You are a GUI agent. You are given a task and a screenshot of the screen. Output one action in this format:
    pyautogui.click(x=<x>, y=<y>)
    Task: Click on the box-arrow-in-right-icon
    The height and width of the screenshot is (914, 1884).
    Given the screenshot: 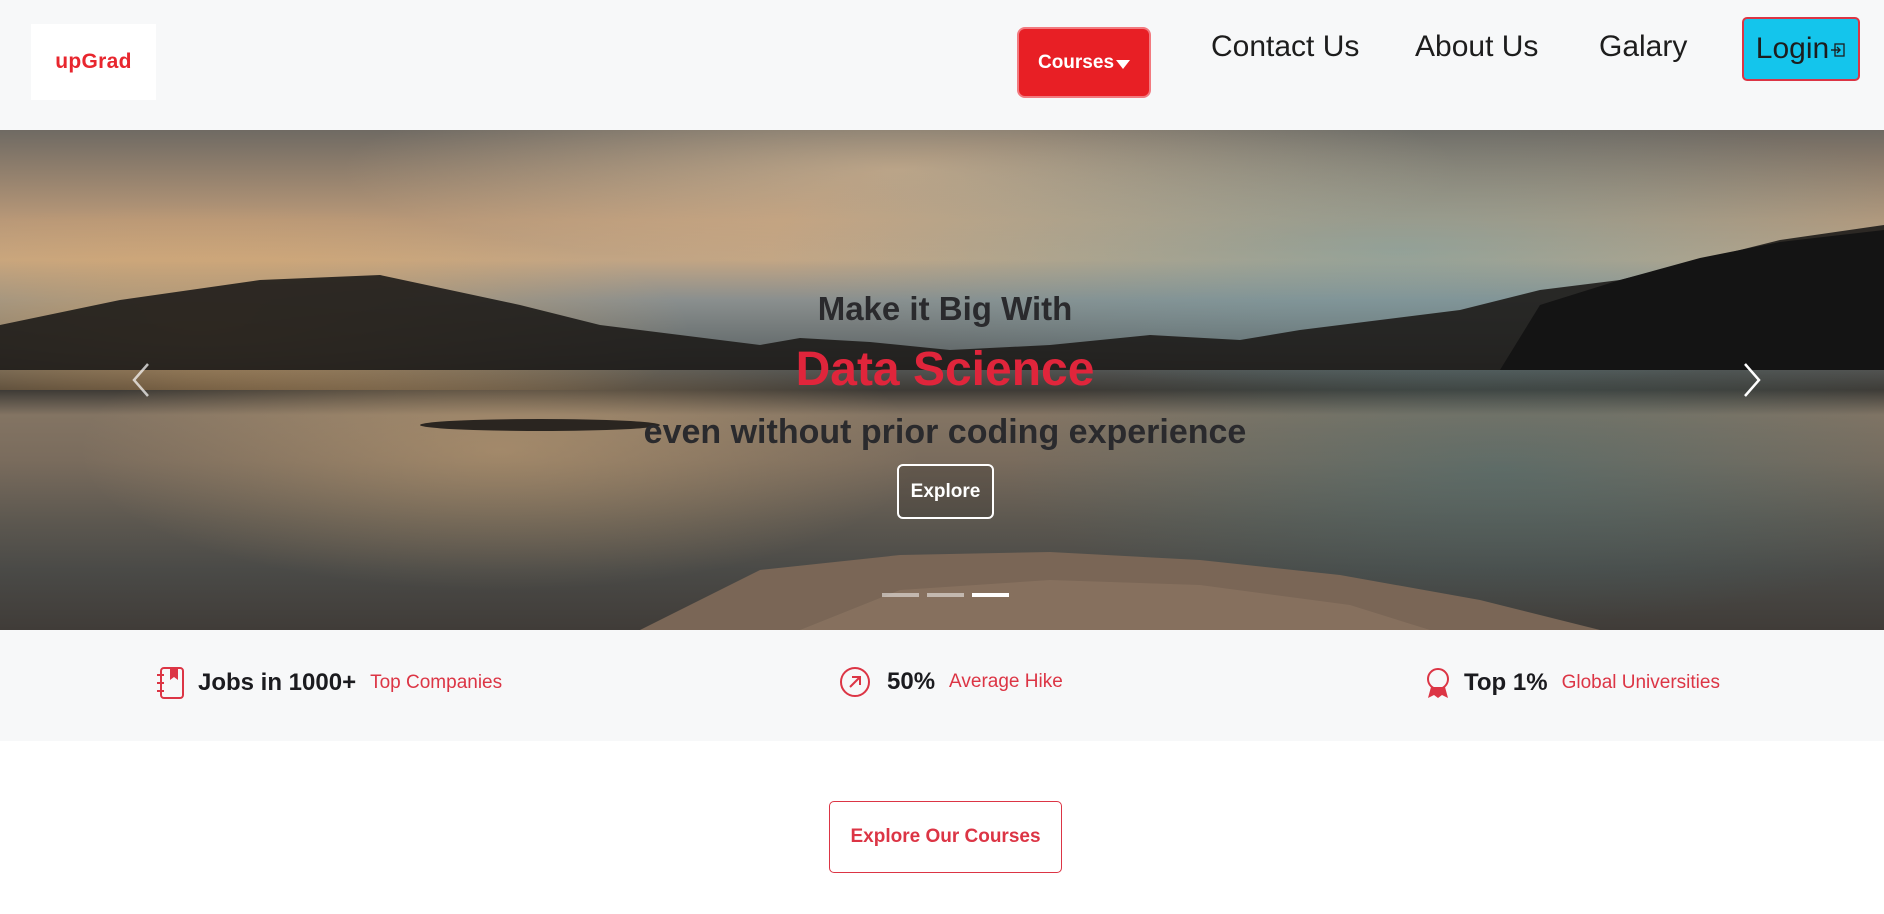 What is the action you would take?
    pyautogui.click(x=1838, y=50)
    